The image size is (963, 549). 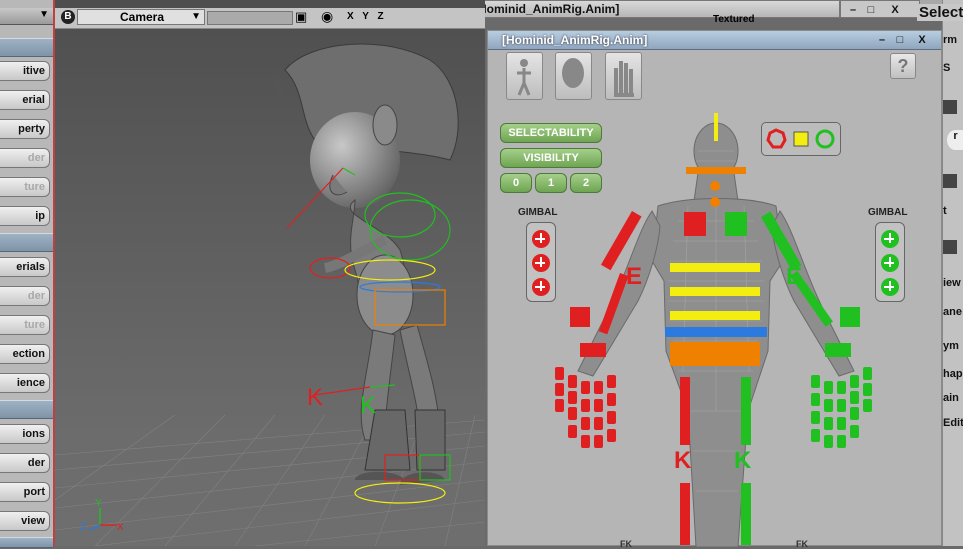 What do you see at coordinates (742, 461) in the screenshot?
I see `knee-right-label: K` at bounding box center [742, 461].